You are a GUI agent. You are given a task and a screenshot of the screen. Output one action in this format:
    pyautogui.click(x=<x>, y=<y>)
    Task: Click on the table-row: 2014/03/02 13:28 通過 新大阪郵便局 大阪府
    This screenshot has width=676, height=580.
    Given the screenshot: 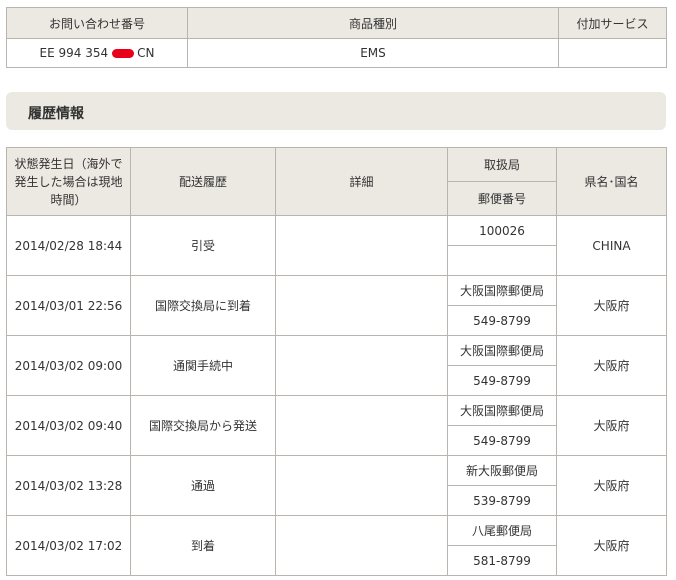 What is the action you would take?
    pyautogui.click(x=336, y=485)
    